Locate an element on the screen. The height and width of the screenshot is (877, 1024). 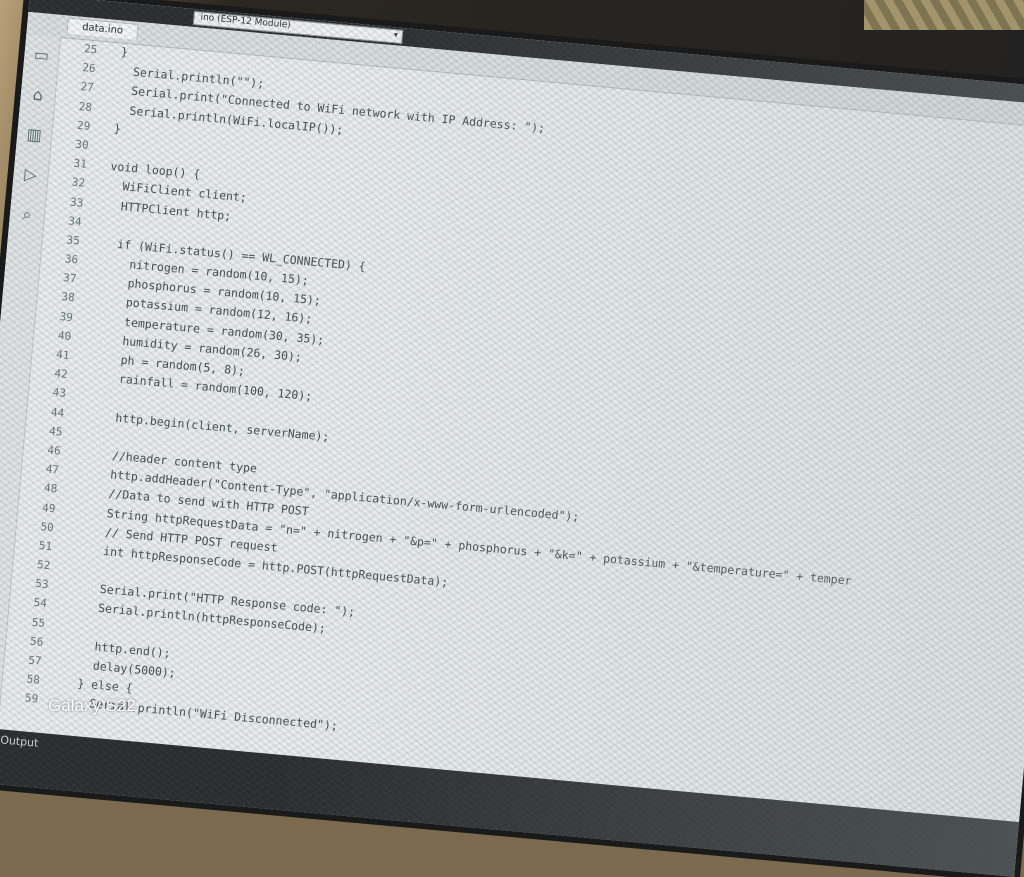
folder-icon: ▭ is located at coordinates (41, 55).